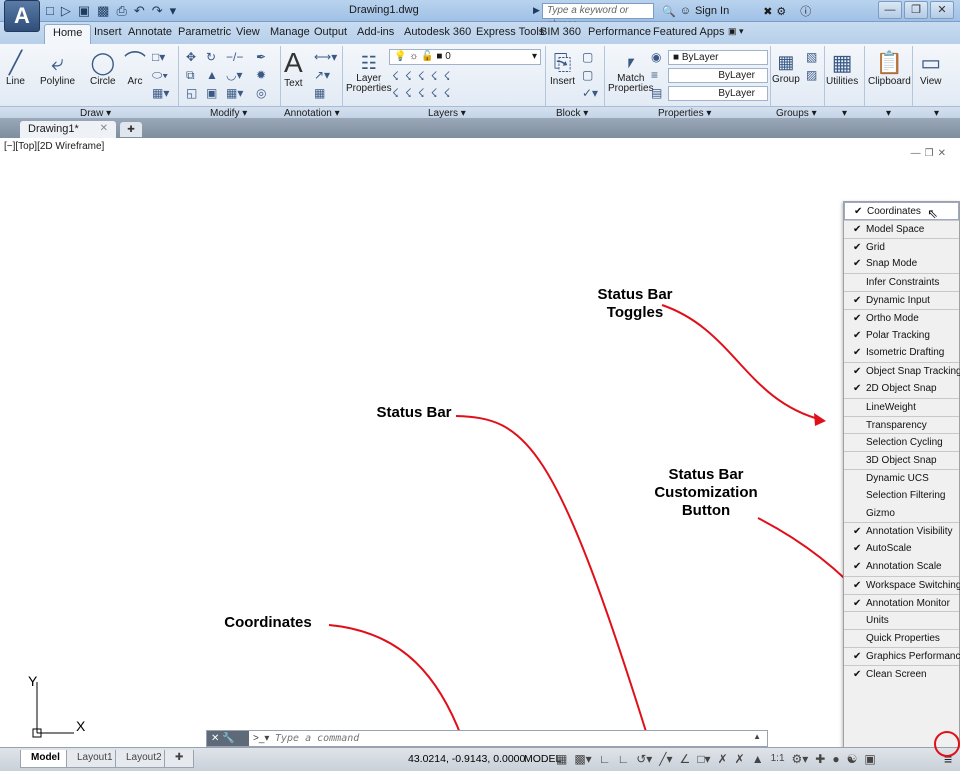 Image resolution: width=960 pixels, height=771 pixels. Describe the element at coordinates (179, 759) in the screenshot. I see `add-layout-icon: ✚` at that location.